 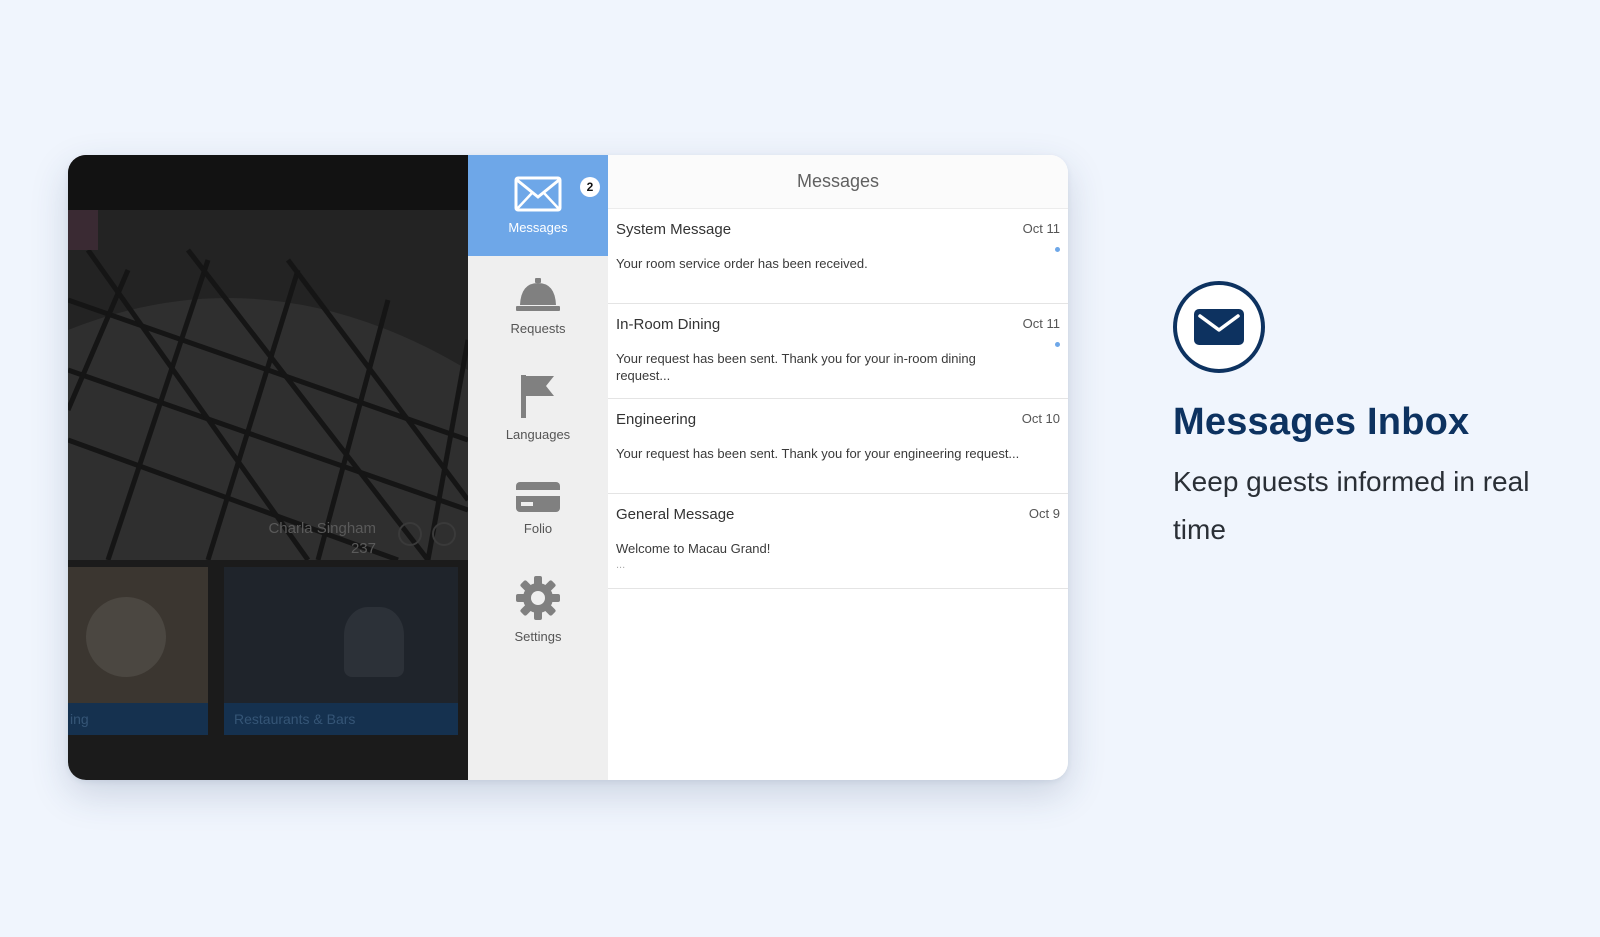 What do you see at coordinates (538, 227) in the screenshot?
I see `nav-label: Messages` at bounding box center [538, 227].